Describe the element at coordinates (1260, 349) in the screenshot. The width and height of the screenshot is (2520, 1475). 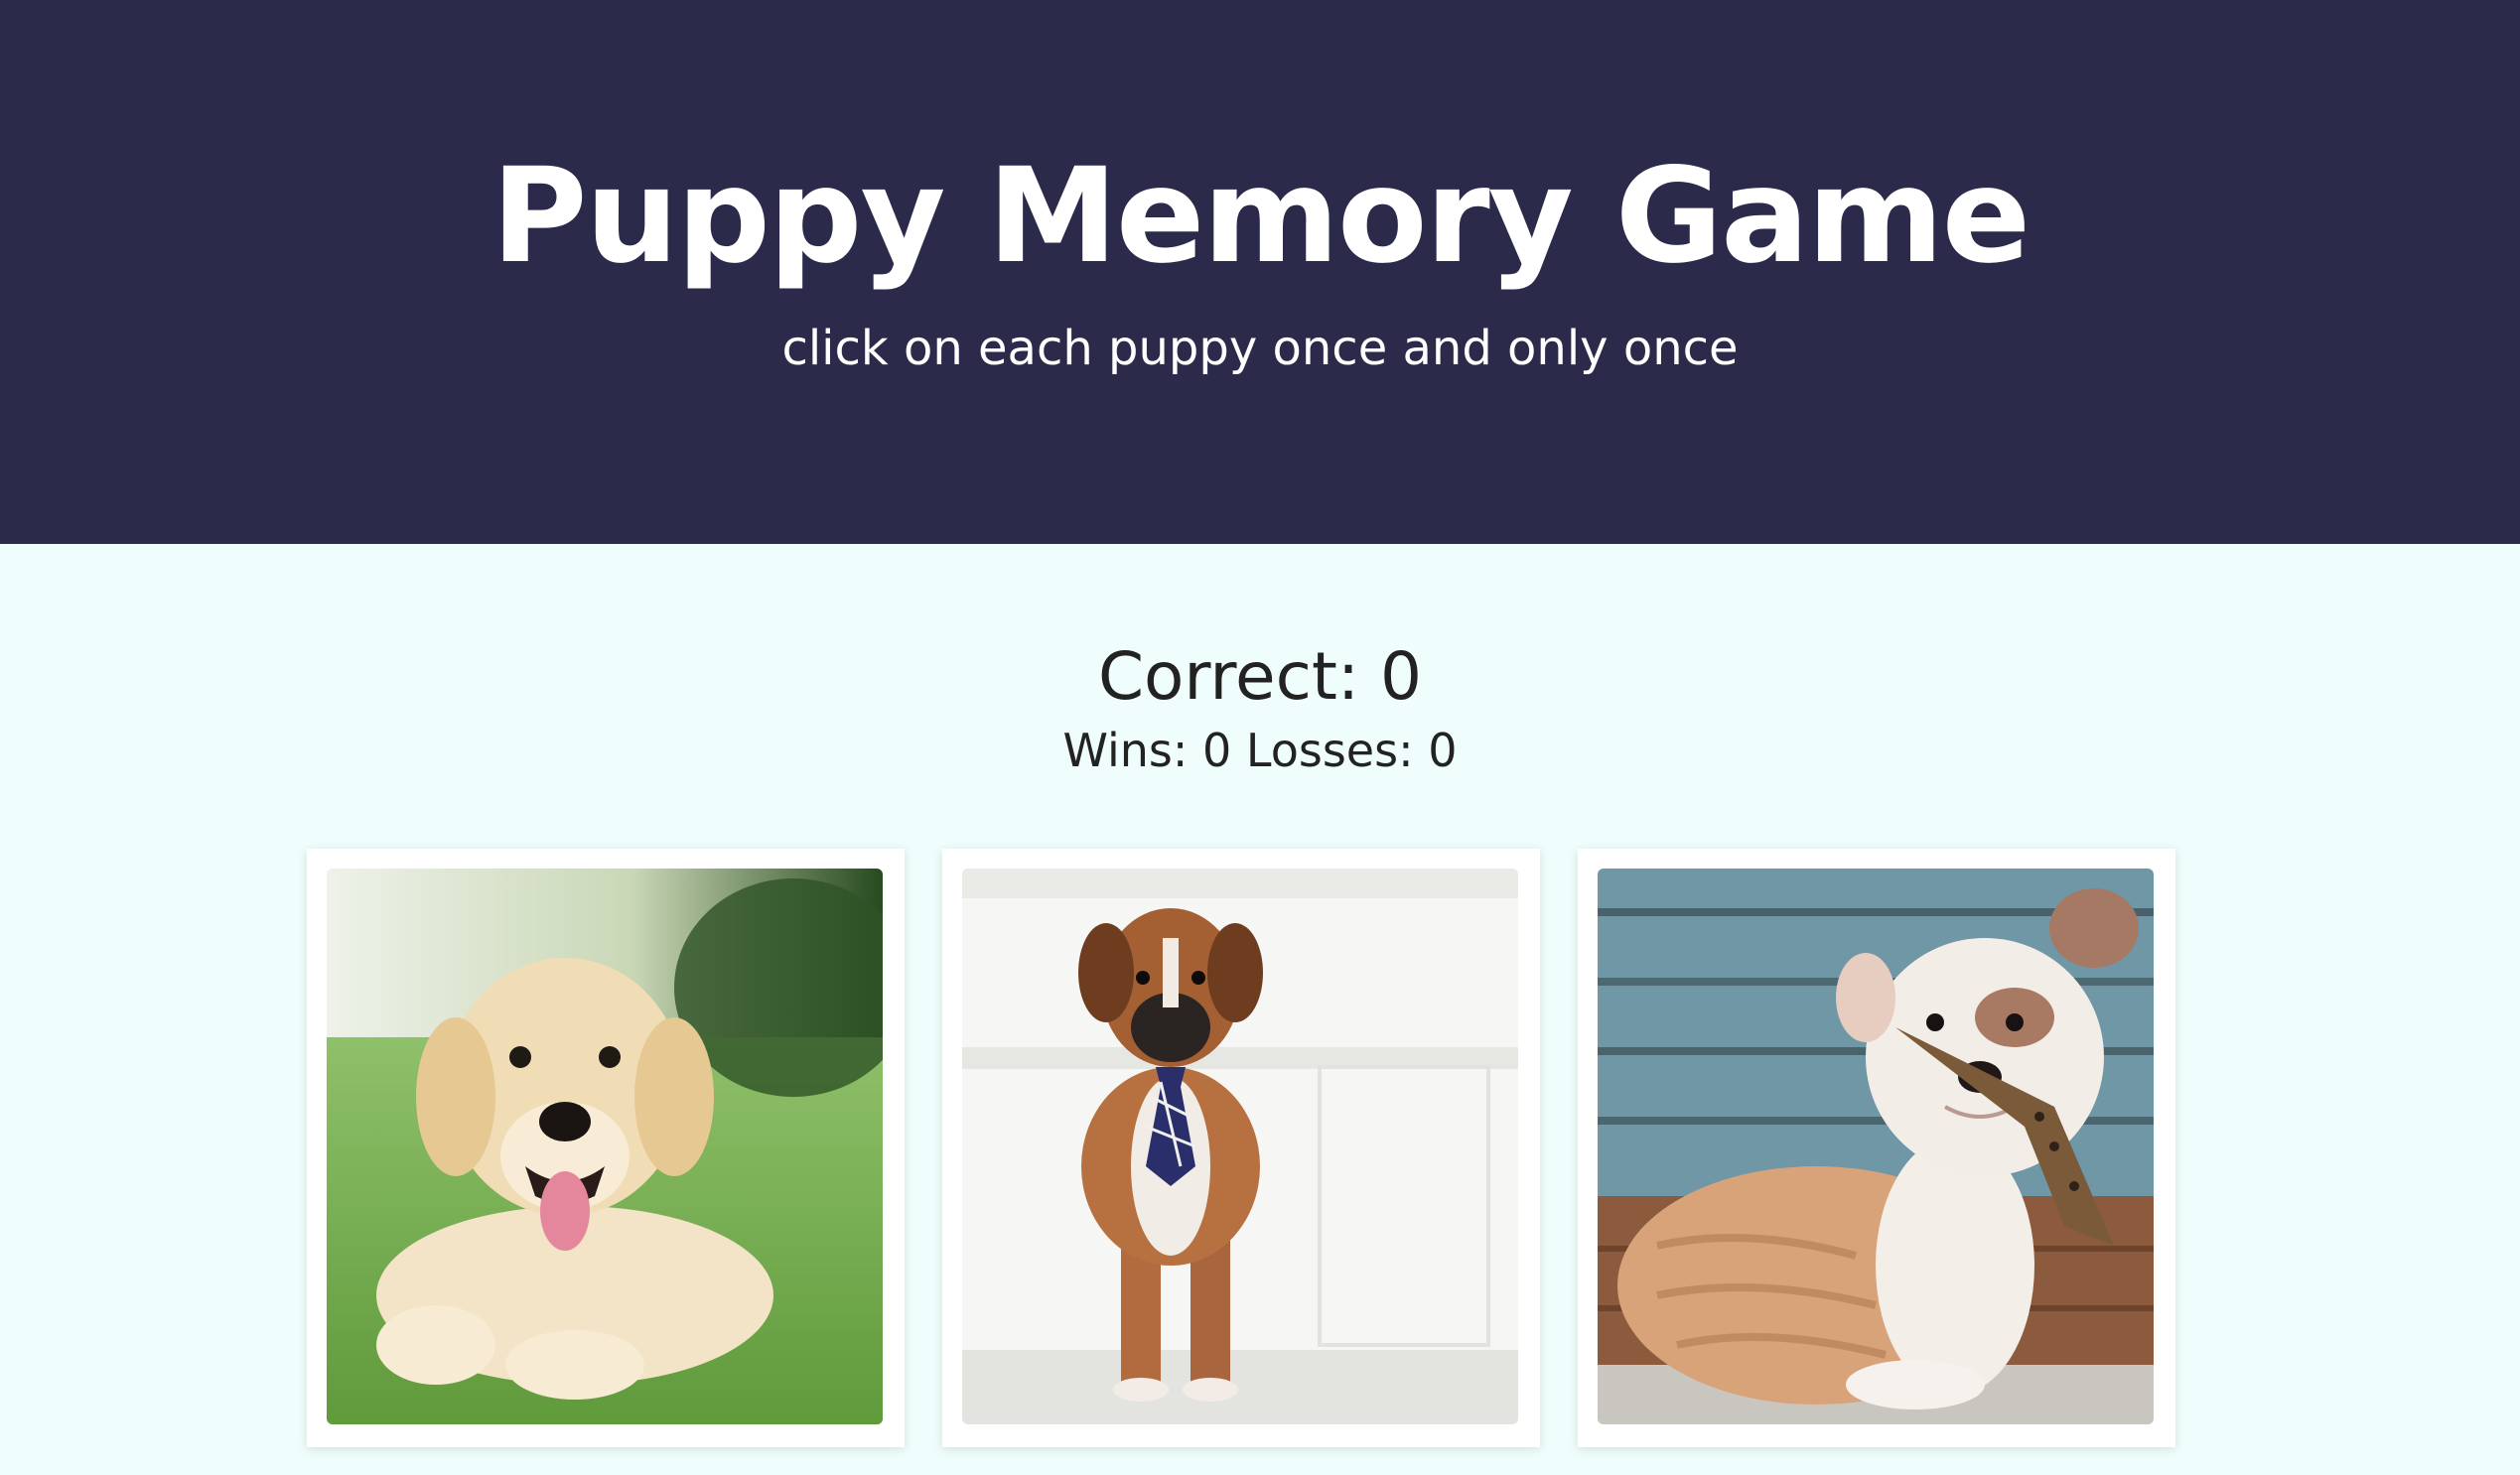
I see `page-subtitle: click on each puppy once and only once` at that location.